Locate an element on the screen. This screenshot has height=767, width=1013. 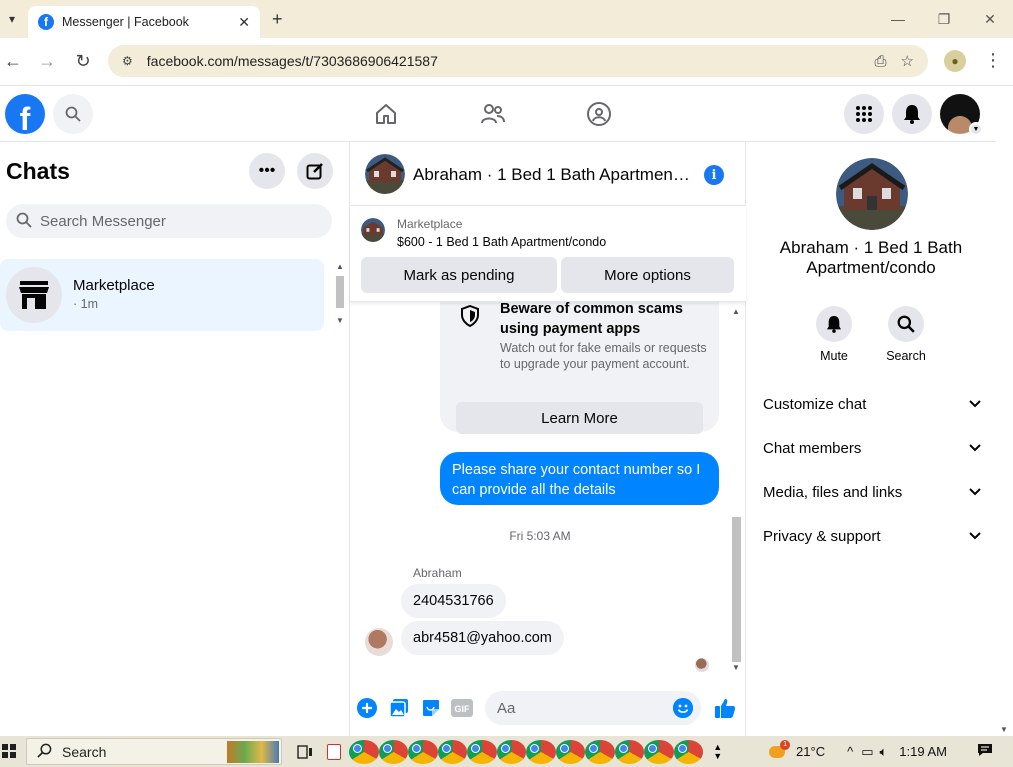
weather-temperature: 21°C is located at coordinates (810, 751).